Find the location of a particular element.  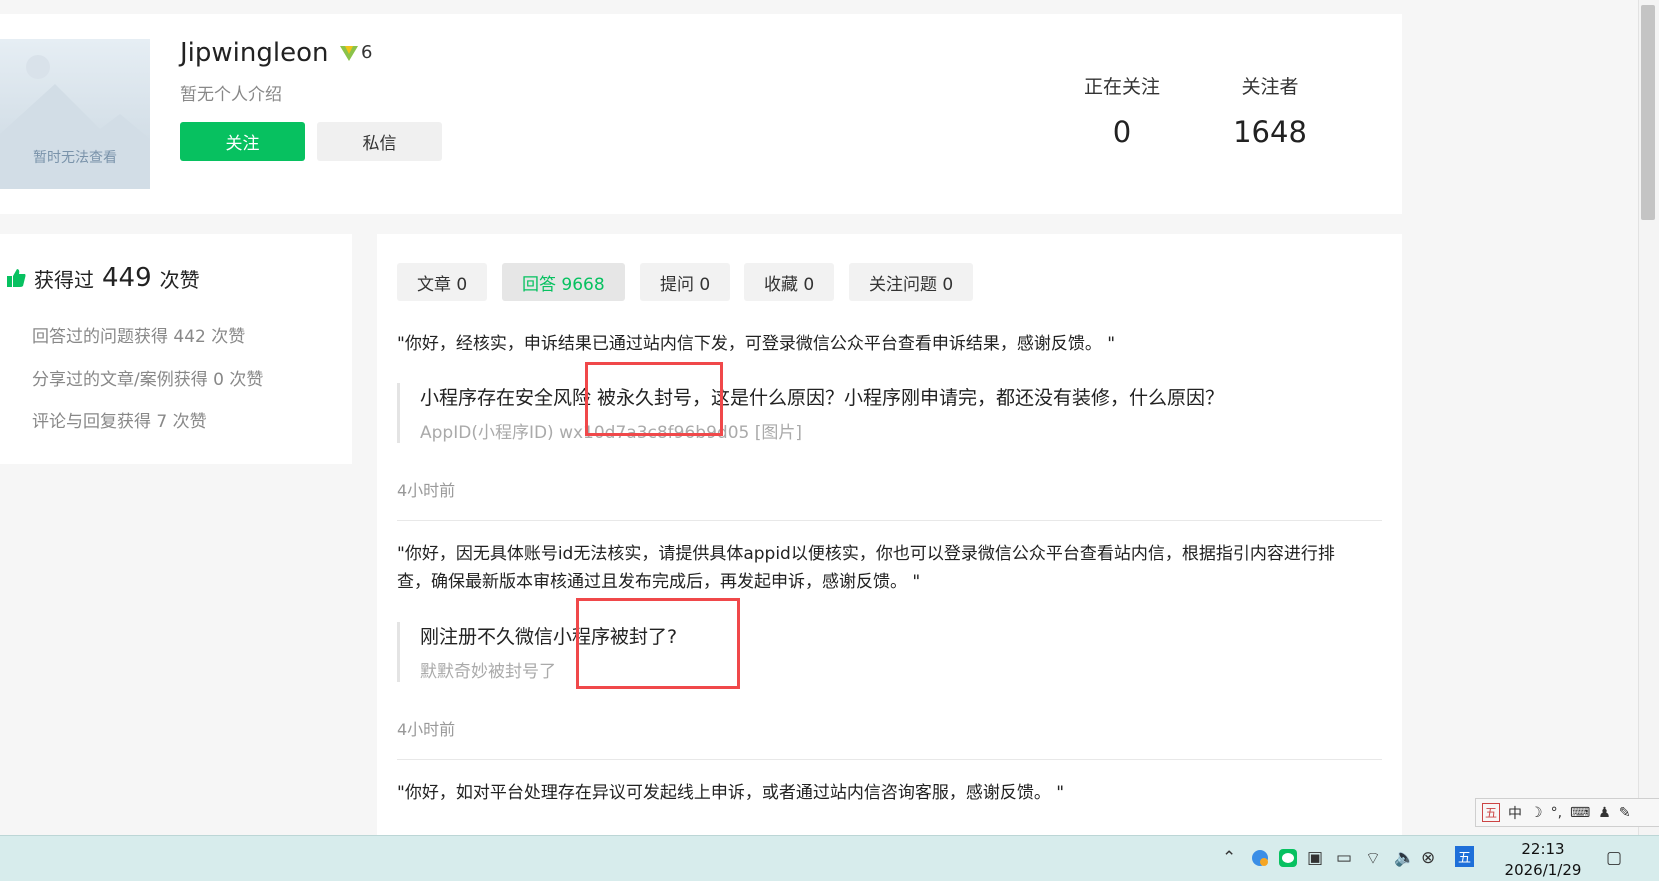

battery-icon: ▭ is located at coordinates (1344, 858).